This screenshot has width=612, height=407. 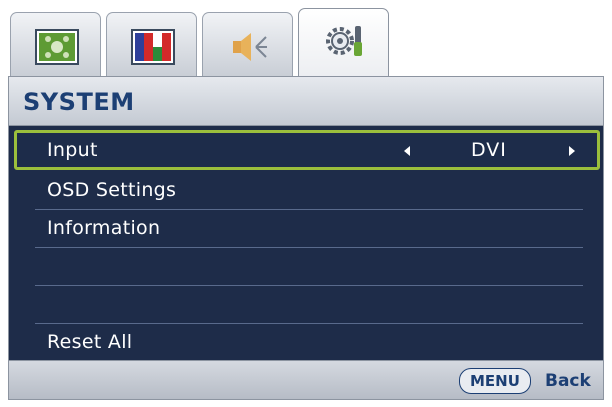 I want to click on page-title: SYSTEM, so click(x=79, y=102).